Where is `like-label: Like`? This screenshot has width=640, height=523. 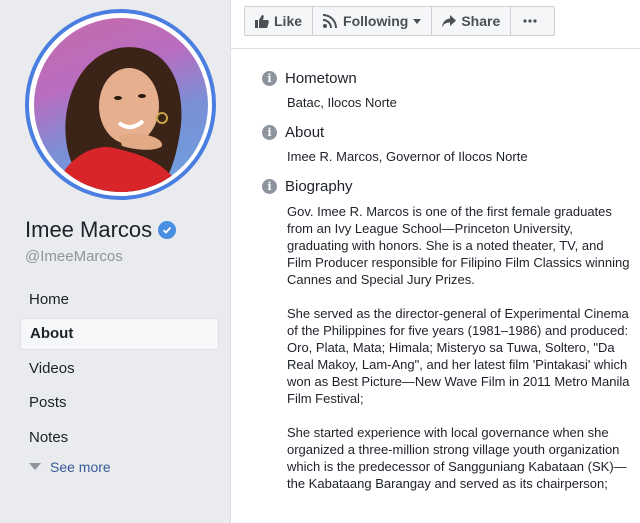 like-label: Like is located at coordinates (288, 21).